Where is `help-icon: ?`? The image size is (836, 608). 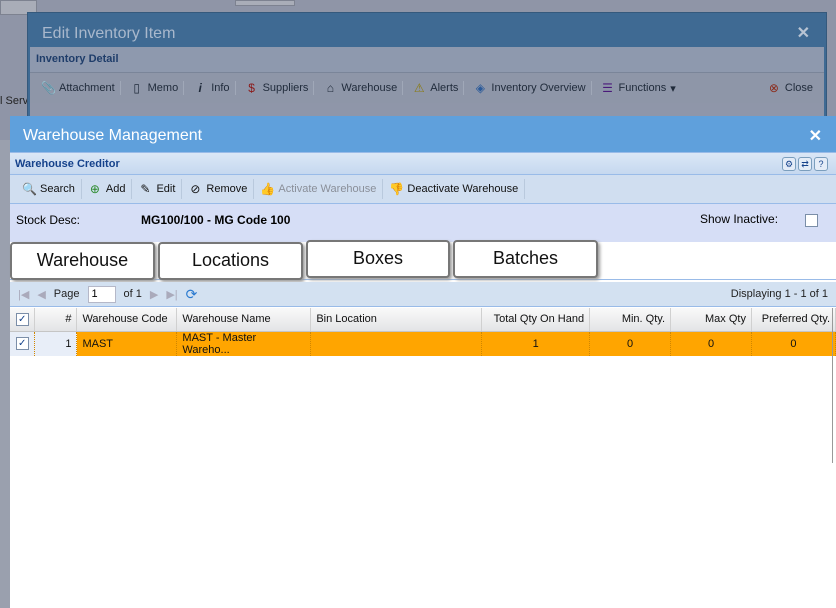
help-icon: ? is located at coordinates (821, 164).